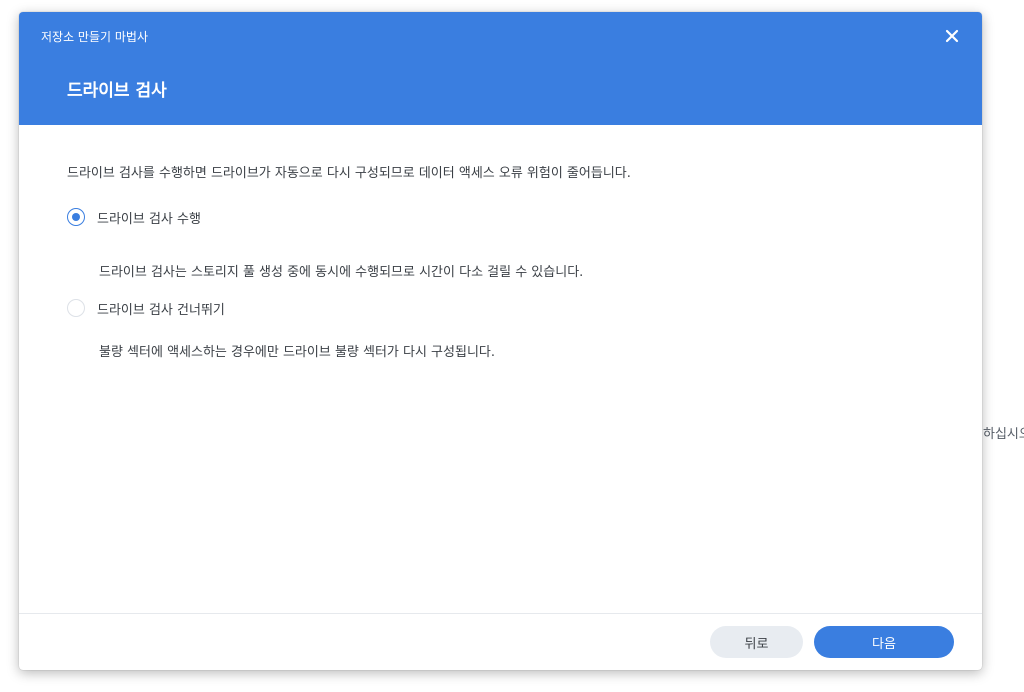 The image size is (1024, 692). Describe the element at coordinates (94, 37) in the screenshot. I see `wizard-title: 저장소 만들기 마법사` at that location.